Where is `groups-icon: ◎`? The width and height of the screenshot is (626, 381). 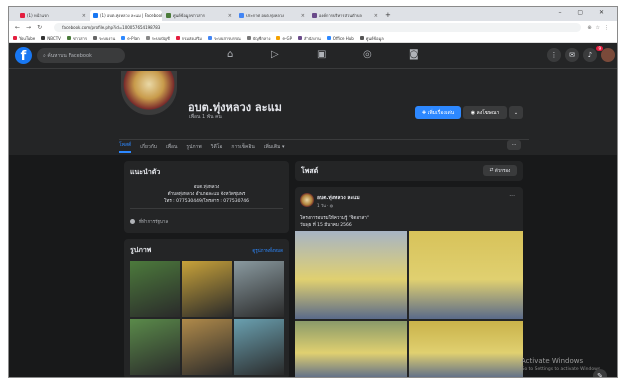 groups-icon: ◎ is located at coordinates (367, 54).